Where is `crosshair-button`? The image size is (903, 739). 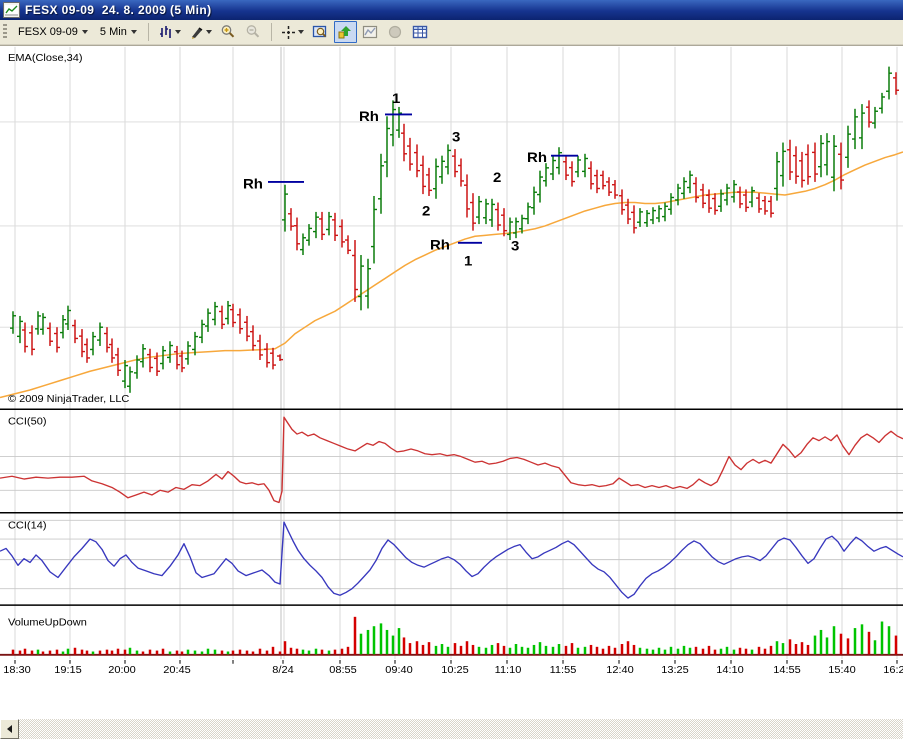 crosshair-button is located at coordinates (292, 32).